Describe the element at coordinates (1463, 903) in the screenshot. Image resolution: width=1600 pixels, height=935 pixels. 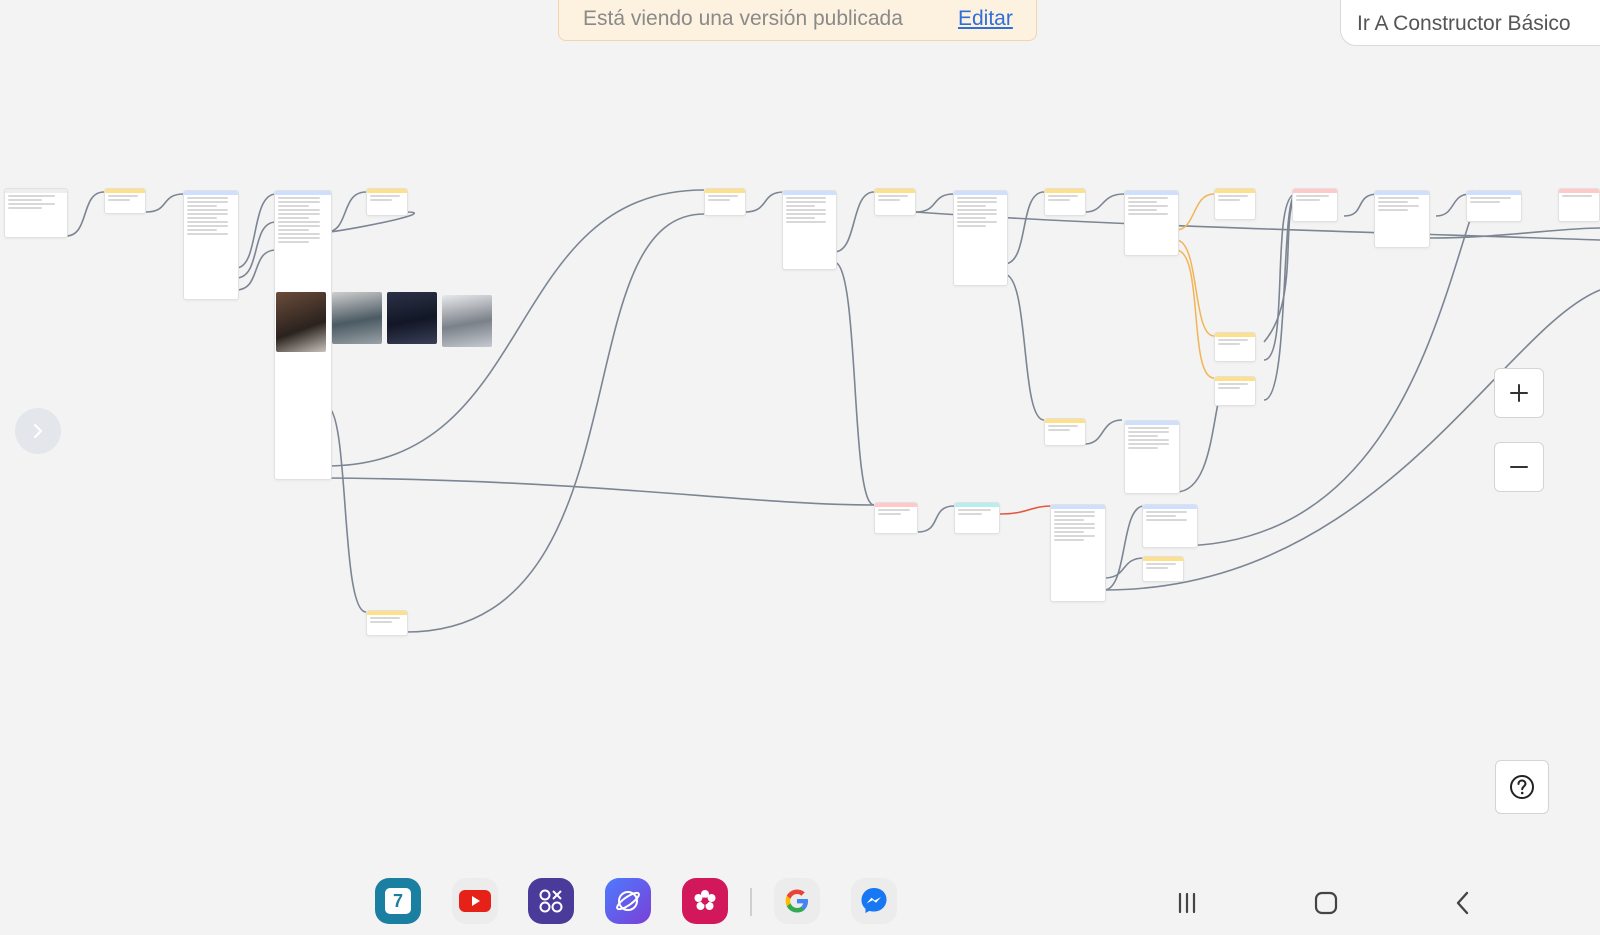
I see `back-icon` at that location.